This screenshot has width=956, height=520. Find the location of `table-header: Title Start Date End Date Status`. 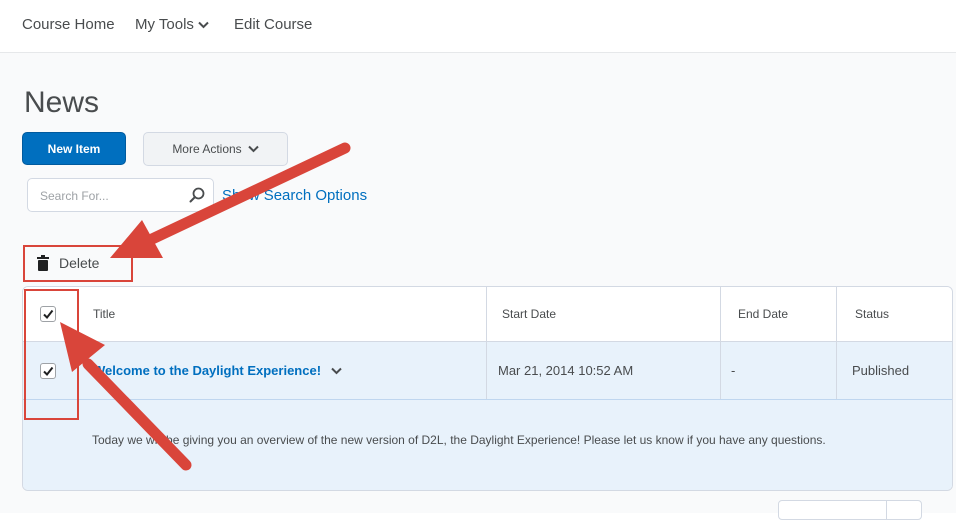

table-header: Title Start Date End Date Status is located at coordinates (487, 314).